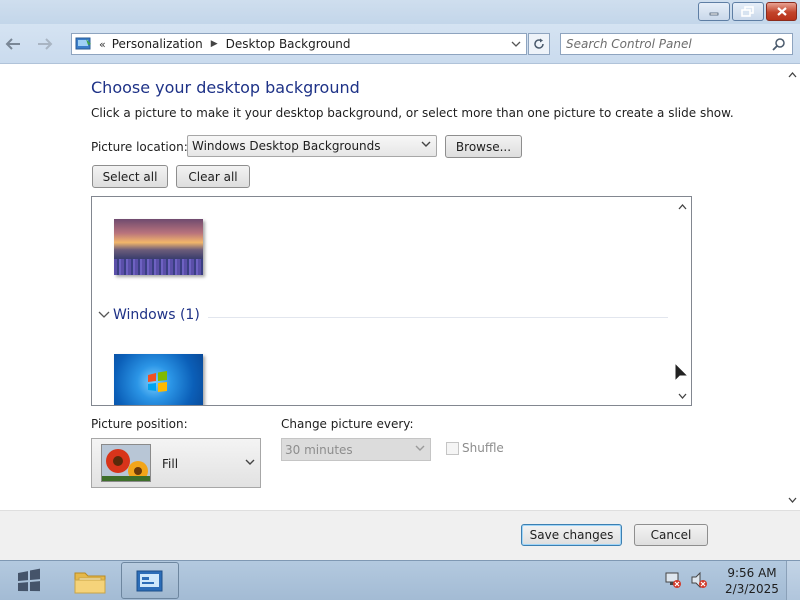 The image size is (800, 600). What do you see at coordinates (158, 267) in the screenshot?
I see `thumbnail-flowers` at bounding box center [158, 267].